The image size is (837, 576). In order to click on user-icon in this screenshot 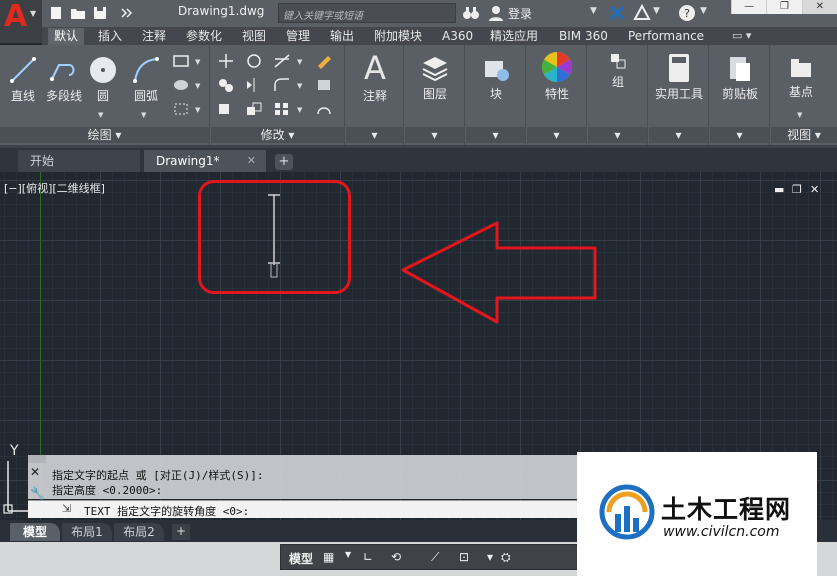, I will do `click(496, 13)`.